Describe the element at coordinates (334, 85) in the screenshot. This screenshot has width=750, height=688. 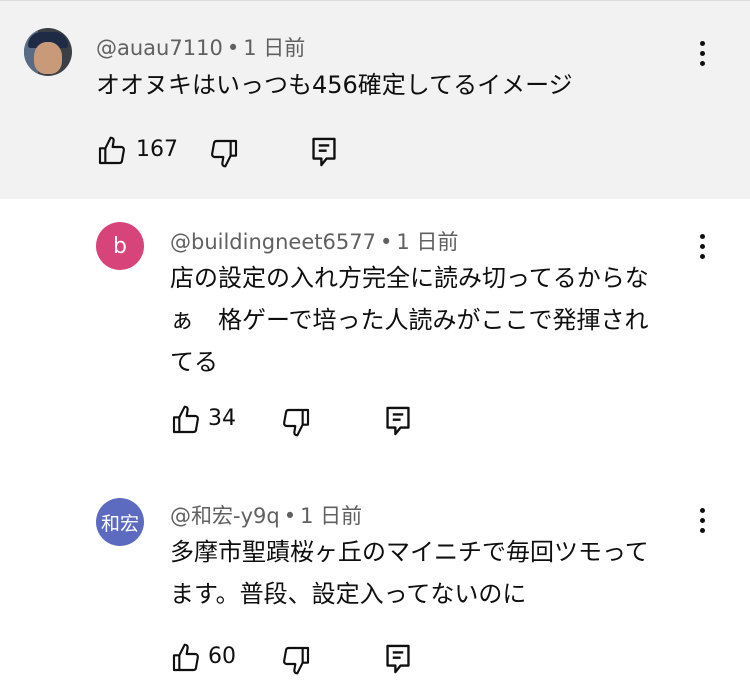
I see `comment-text: オオヌキはいっつも456確定してるイメージ` at that location.